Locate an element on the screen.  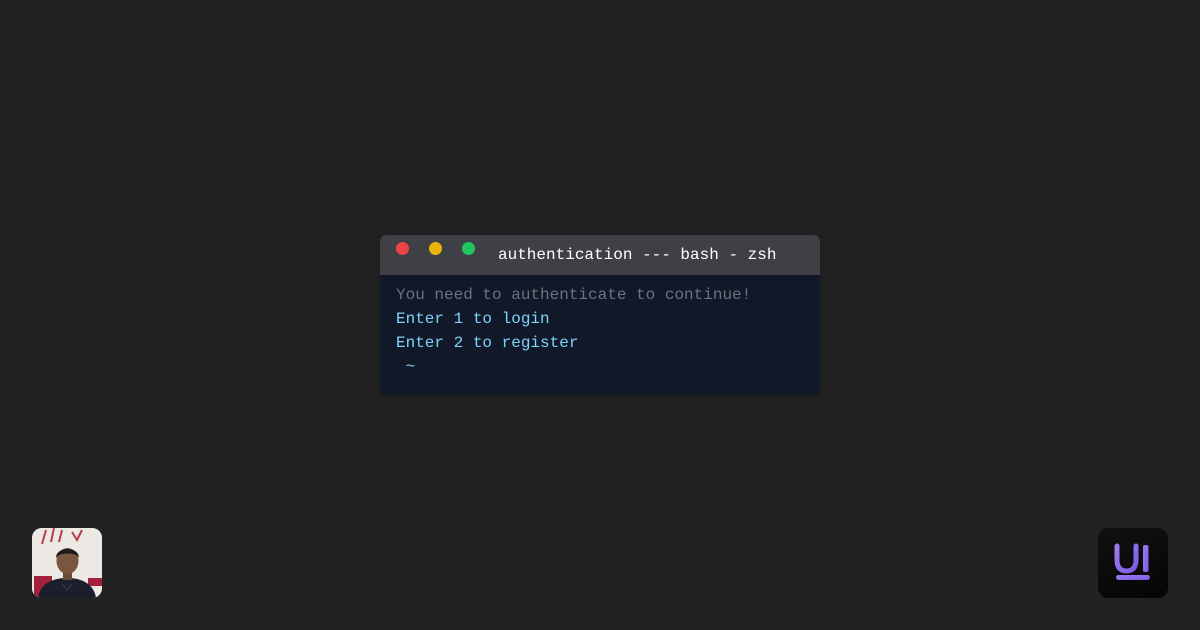
person-photo-icon is located at coordinates (67, 563).